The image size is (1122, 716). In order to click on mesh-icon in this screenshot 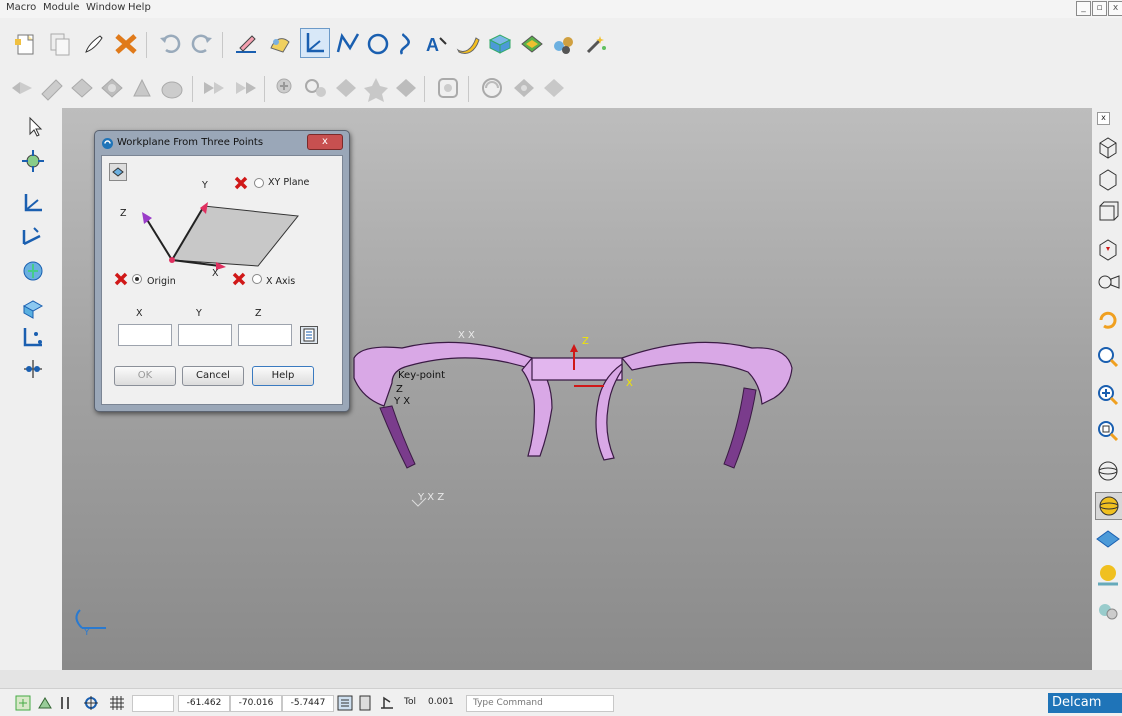, I will do `click(52, 88)`.